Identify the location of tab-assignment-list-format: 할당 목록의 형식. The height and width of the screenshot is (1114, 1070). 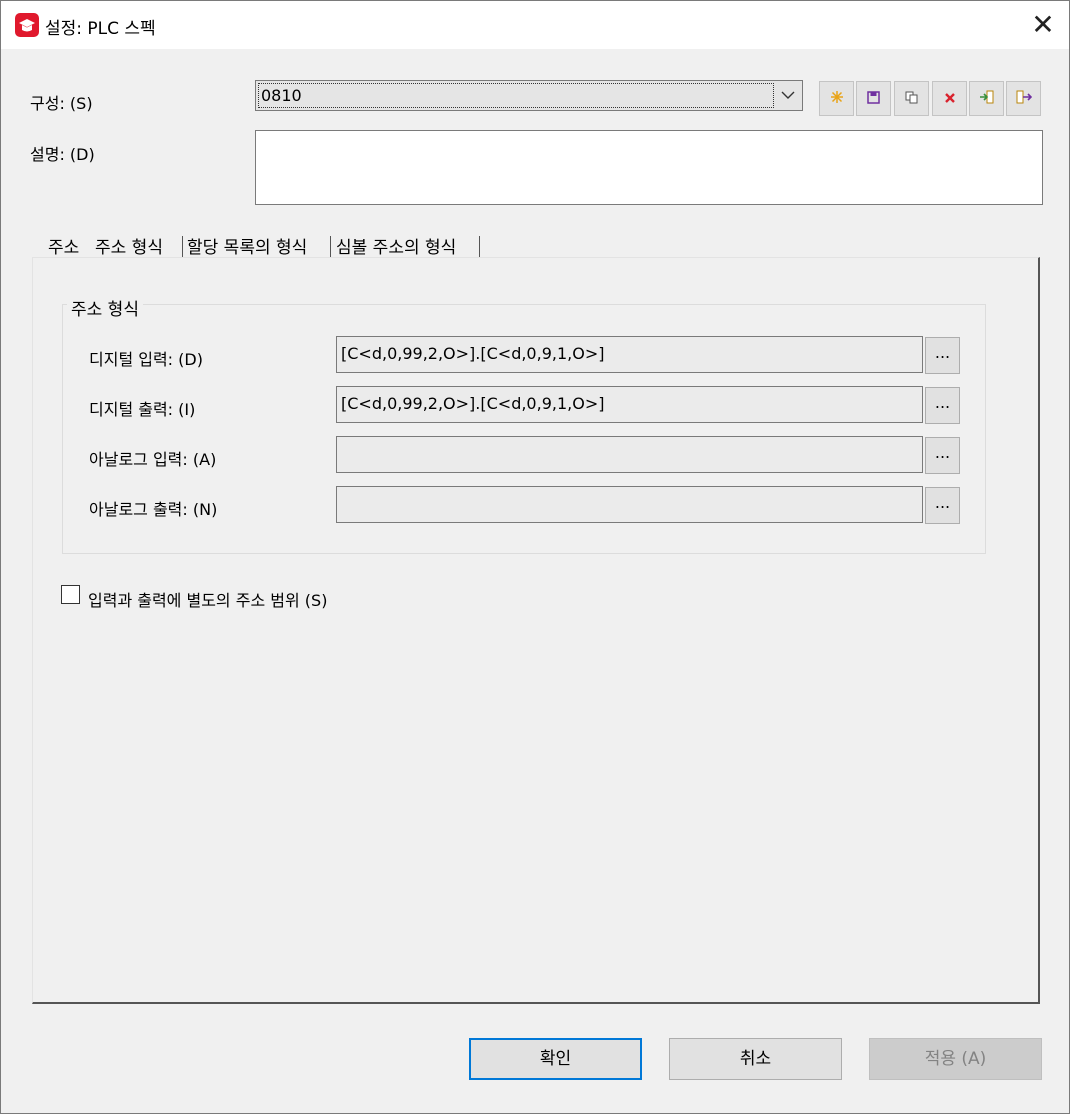
(247, 245).